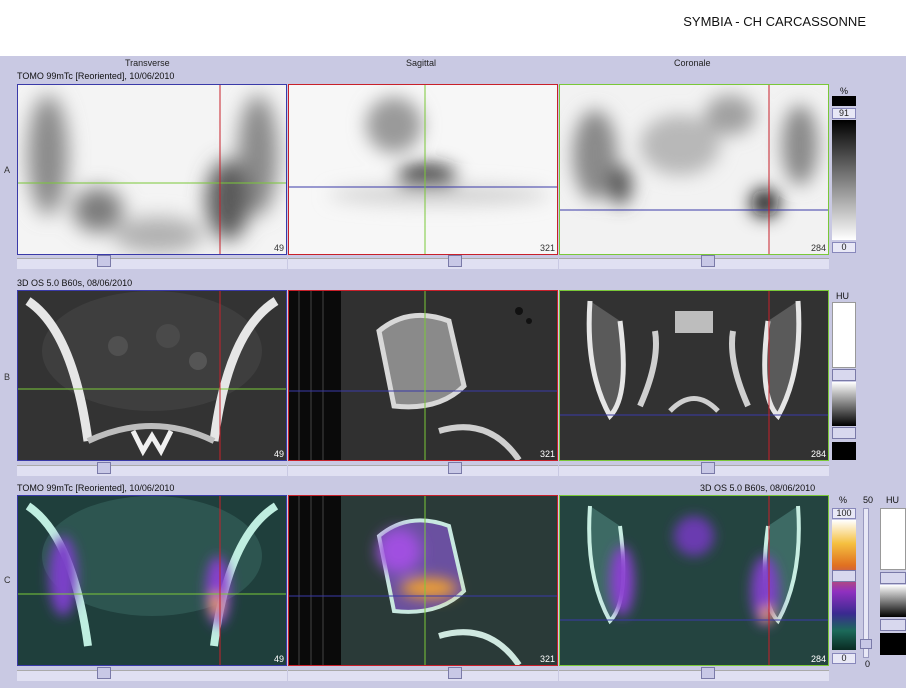  What do you see at coordinates (421, 63) in the screenshot?
I see `column-title-sagittal: Sagittal` at bounding box center [421, 63].